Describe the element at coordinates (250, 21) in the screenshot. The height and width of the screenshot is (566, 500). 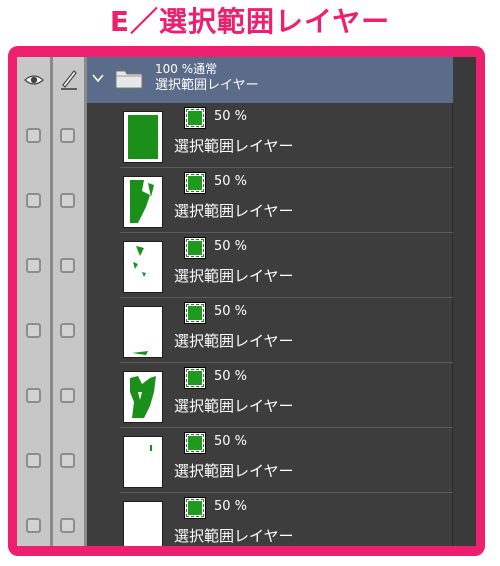
I see `page-title: E／選択範囲レイヤー` at that location.